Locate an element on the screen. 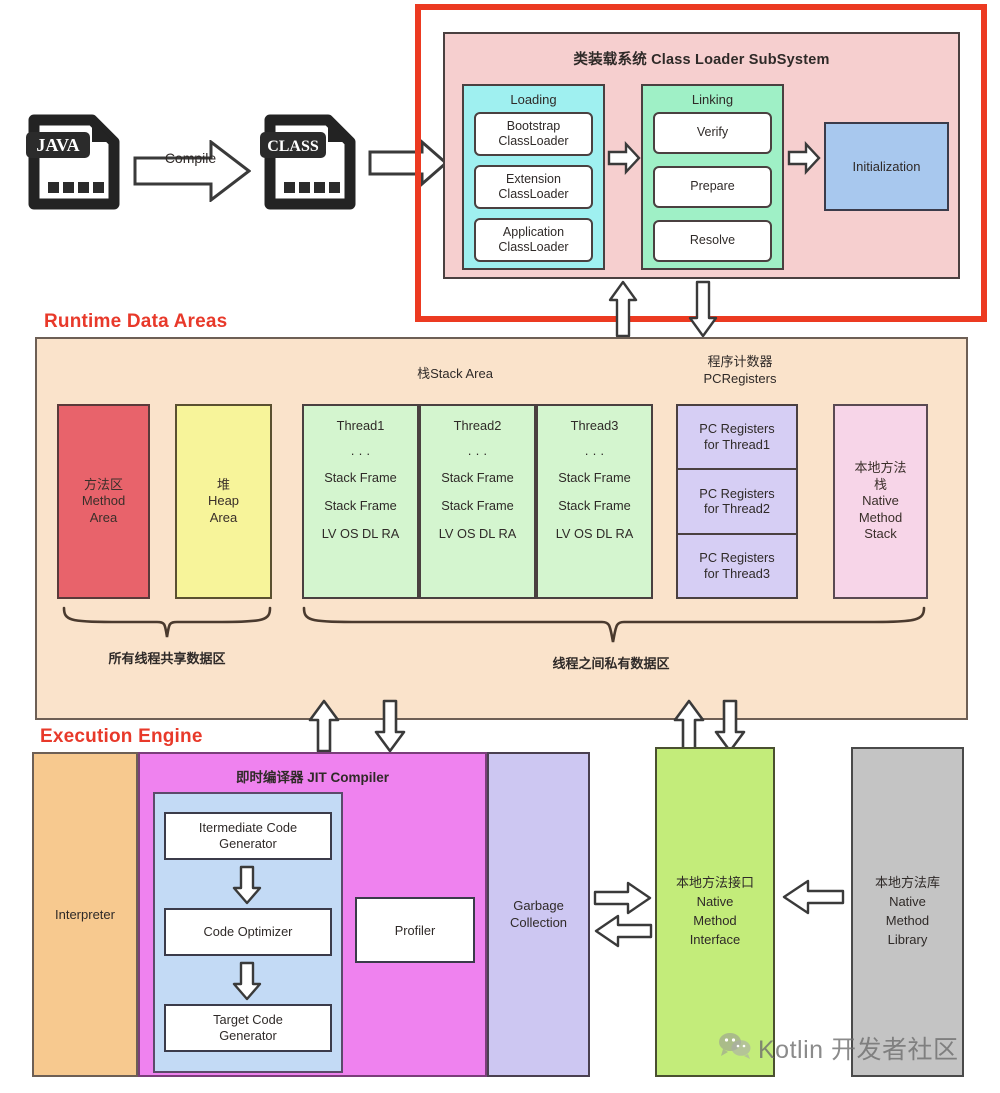 The height and width of the screenshot is (1093, 1000). thread3-slots: LV OS DL RA is located at coordinates (594, 533).